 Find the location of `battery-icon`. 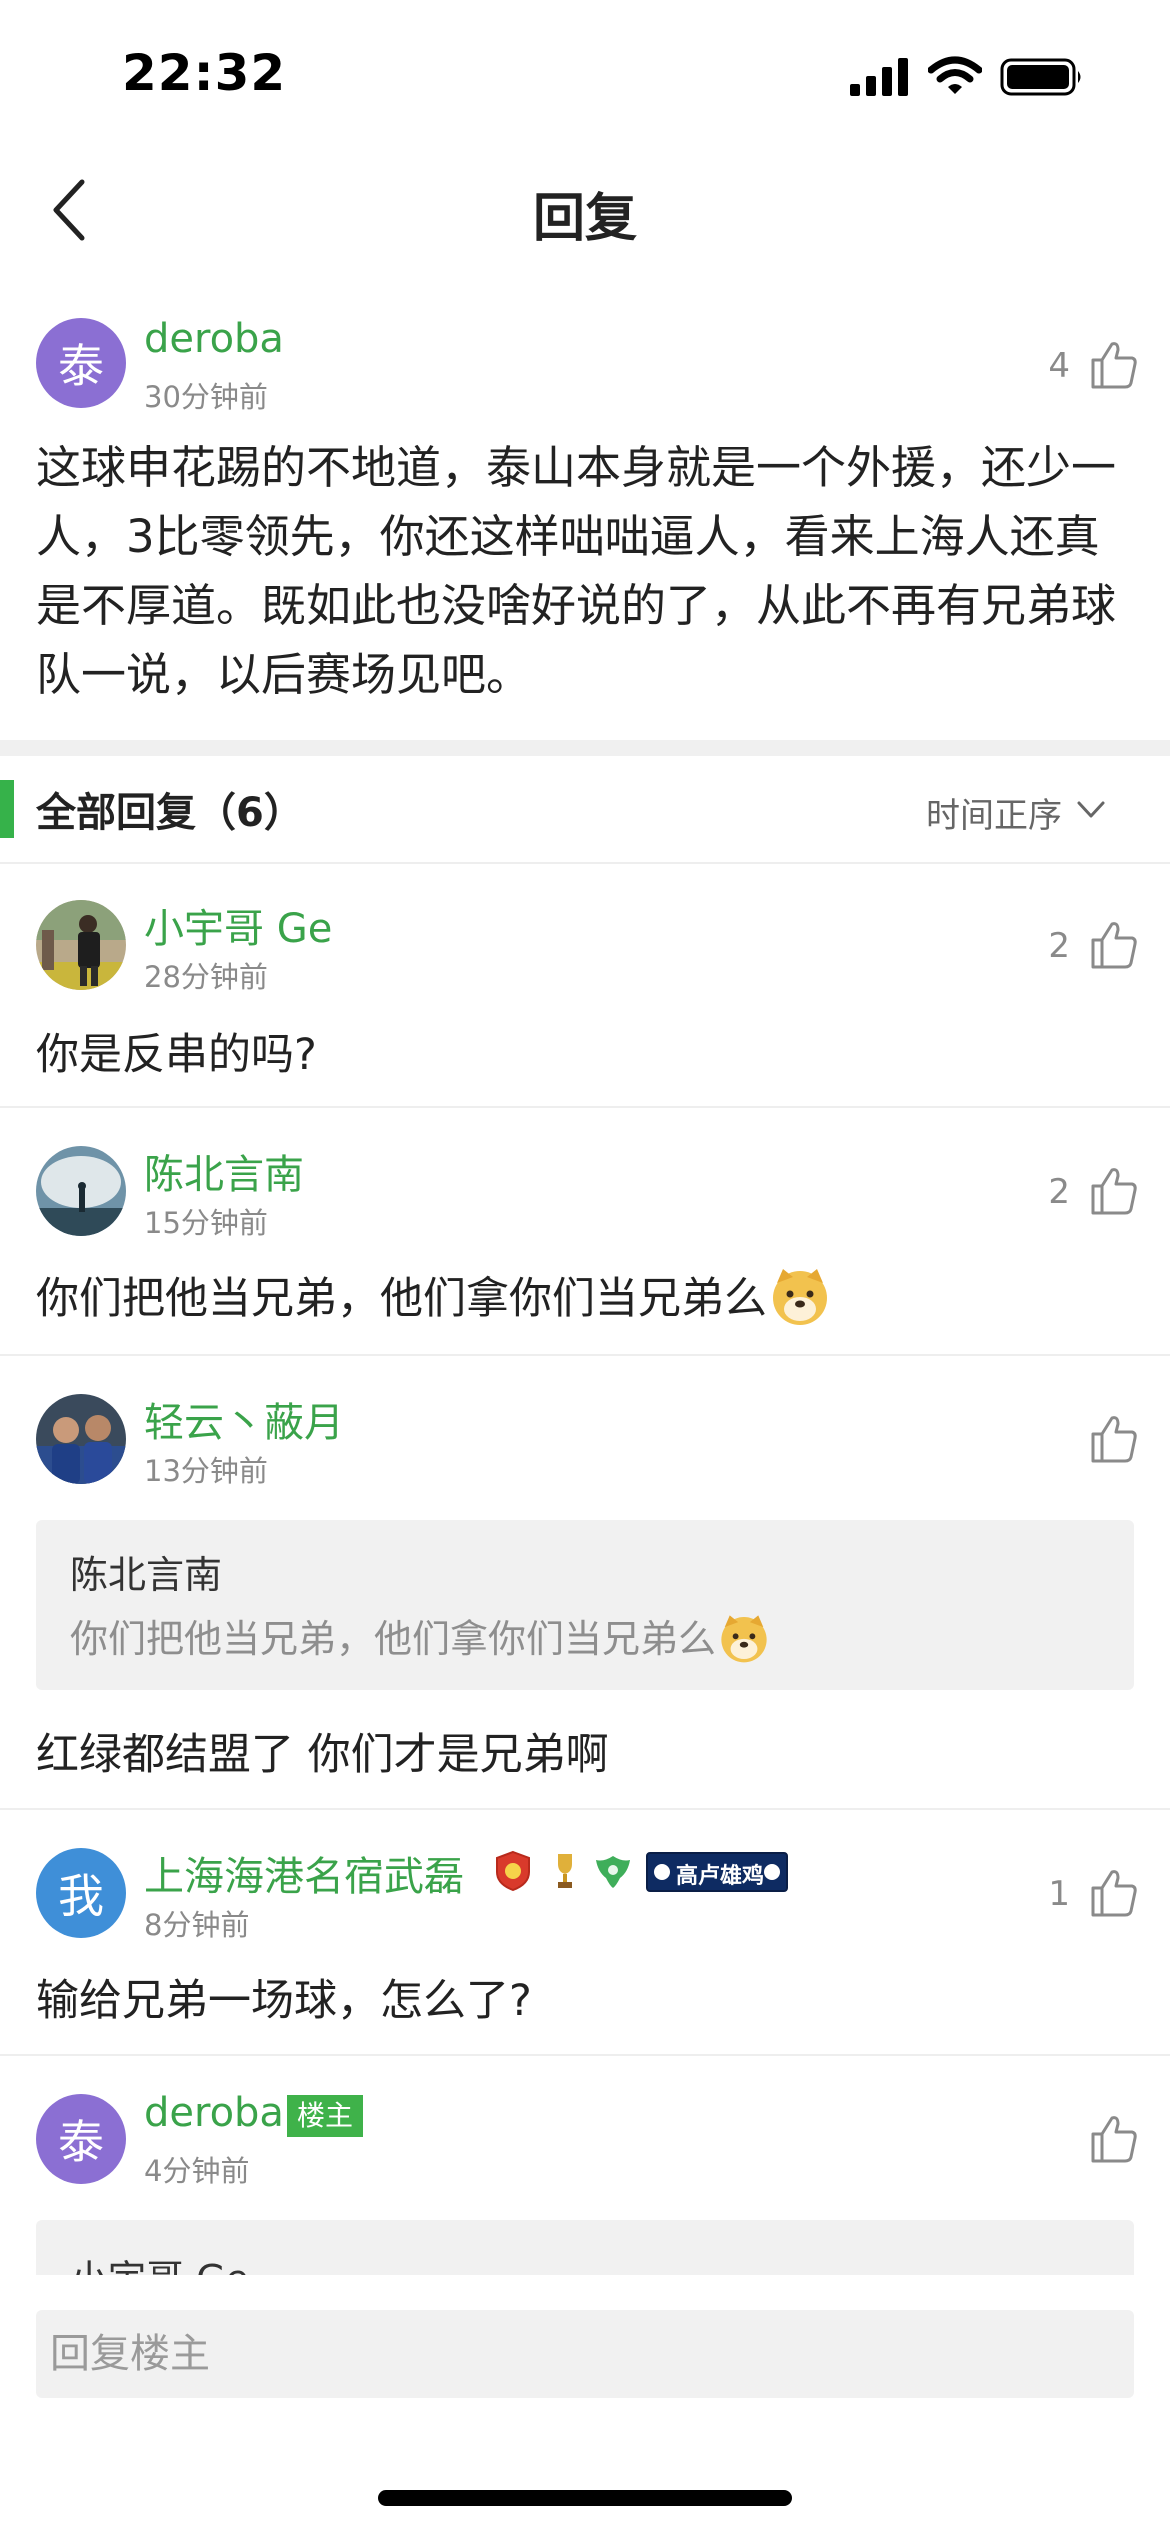

battery-icon is located at coordinates (1040, 77).